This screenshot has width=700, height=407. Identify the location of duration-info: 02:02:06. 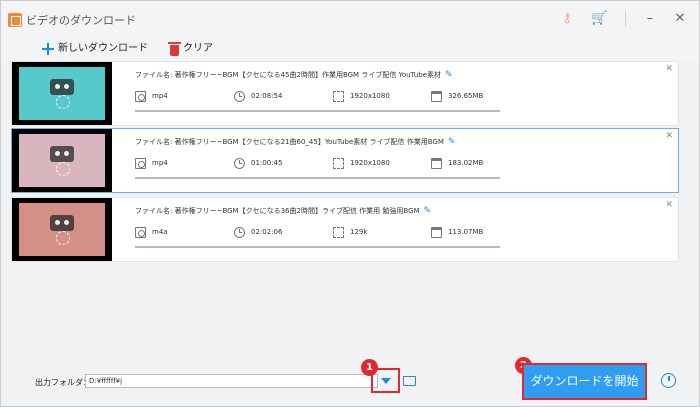
(258, 232).